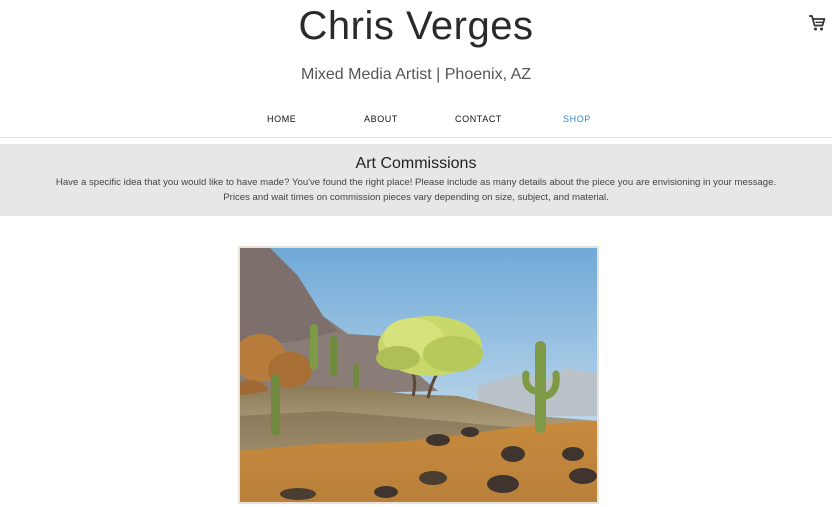 The image size is (832, 507). Describe the element at coordinates (817, 23) in the screenshot. I see `shopping-cart-icon` at that location.